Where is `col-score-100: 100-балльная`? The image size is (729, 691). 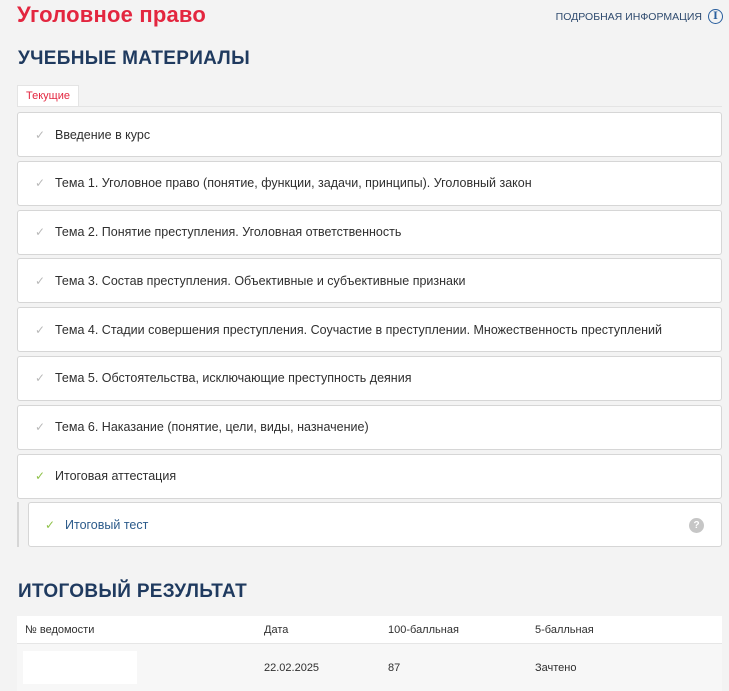 col-score-100: 100-балльная is located at coordinates (423, 629).